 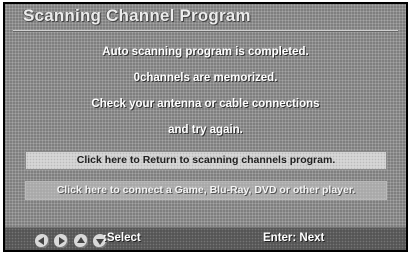 I want to click on message-try-again: and try again., so click(x=205, y=130).